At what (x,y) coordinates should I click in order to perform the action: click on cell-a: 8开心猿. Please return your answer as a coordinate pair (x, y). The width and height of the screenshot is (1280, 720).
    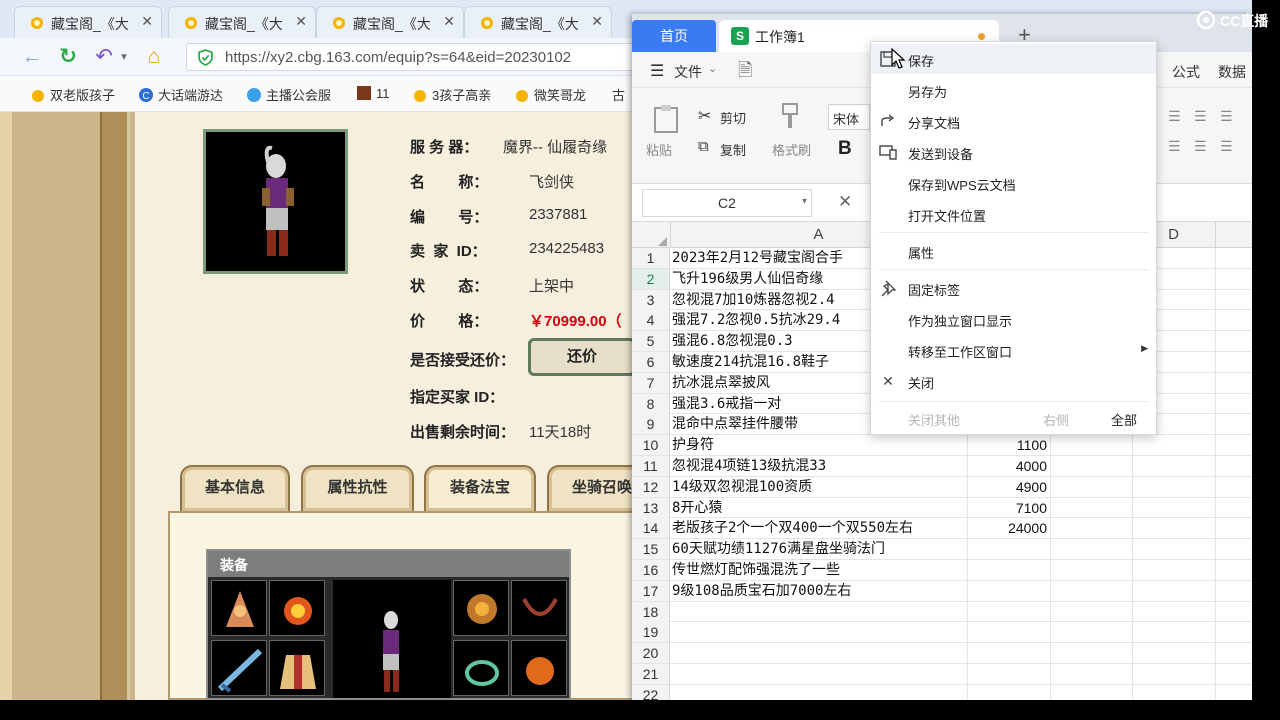
    Looking at the image, I should click on (819, 508).